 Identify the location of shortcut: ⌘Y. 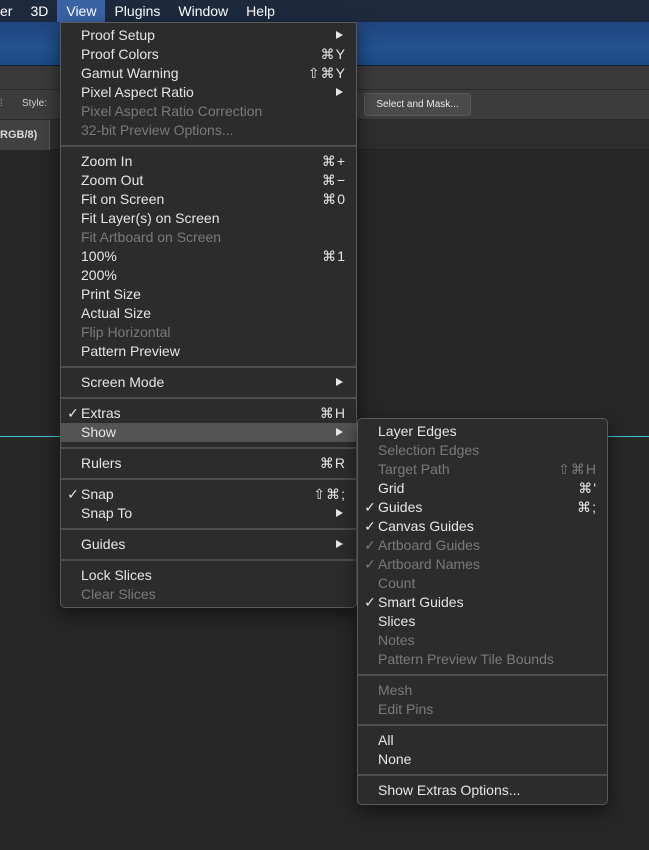
(333, 54).